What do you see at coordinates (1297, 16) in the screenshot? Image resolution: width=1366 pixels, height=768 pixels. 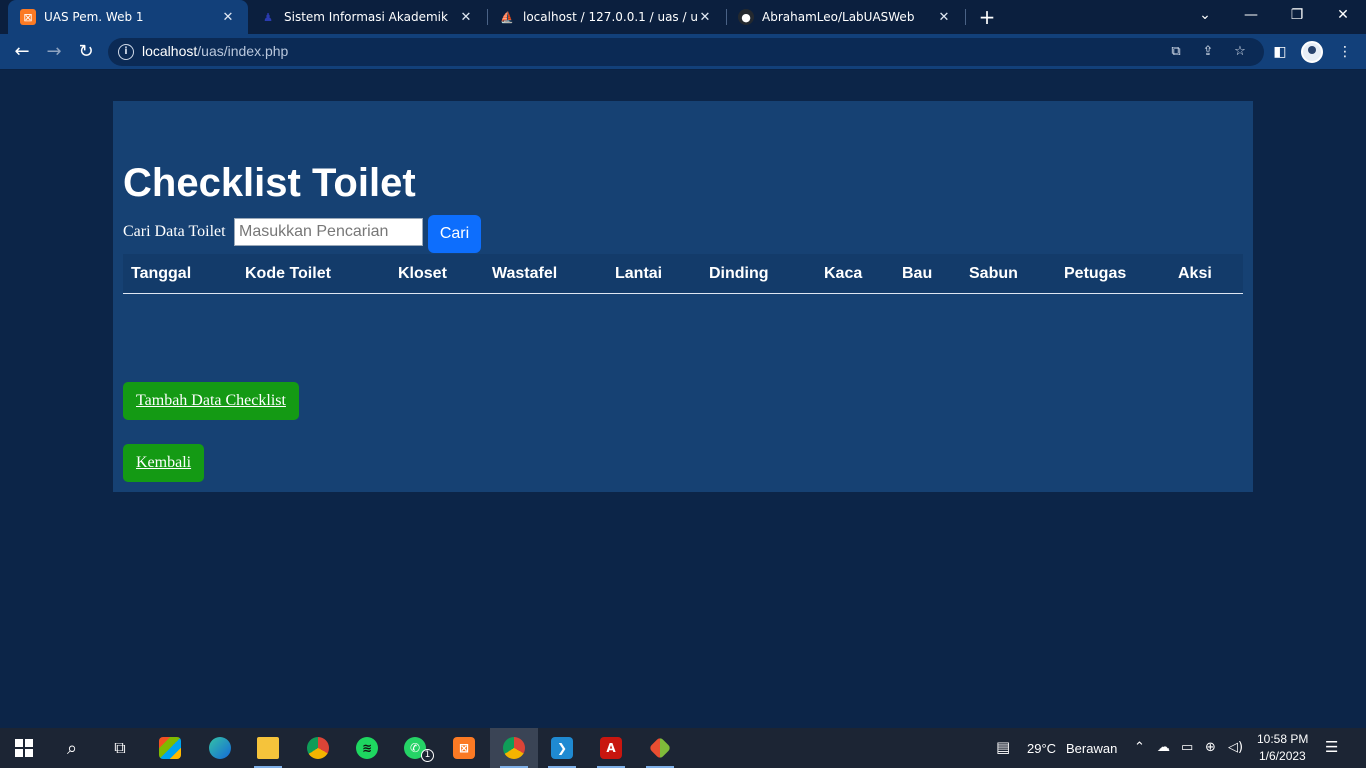 I see `restore-button: ❐` at bounding box center [1297, 16].